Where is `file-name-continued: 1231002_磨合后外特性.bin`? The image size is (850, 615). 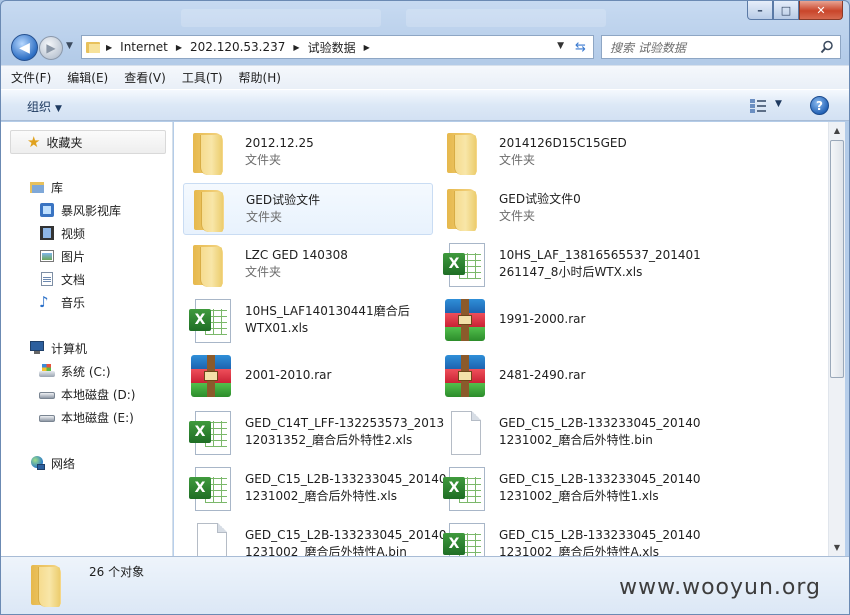 file-name-continued: 1231002_磨合后外特性.bin is located at coordinates (576, 440).